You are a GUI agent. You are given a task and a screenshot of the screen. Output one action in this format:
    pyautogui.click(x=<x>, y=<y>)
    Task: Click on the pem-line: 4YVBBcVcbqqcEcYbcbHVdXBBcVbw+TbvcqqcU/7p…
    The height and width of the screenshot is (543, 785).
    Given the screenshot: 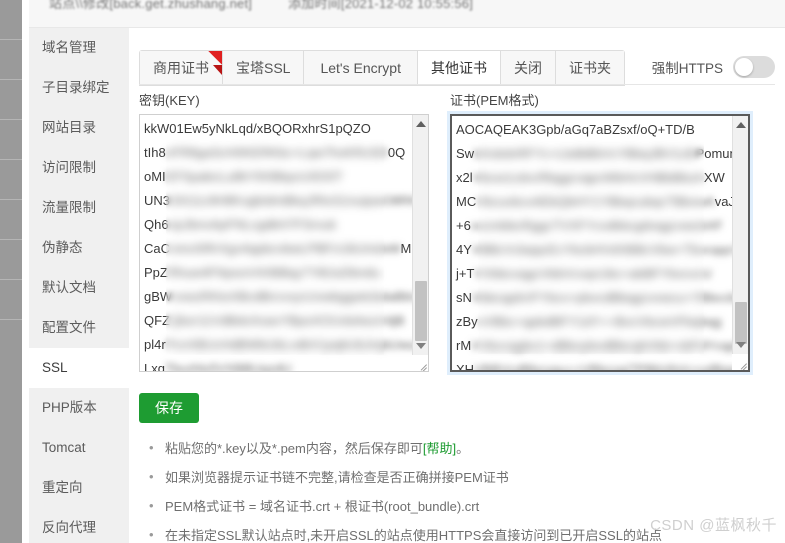 What is the action you would take?
    pyautogui.click(x=602, y=249)
    